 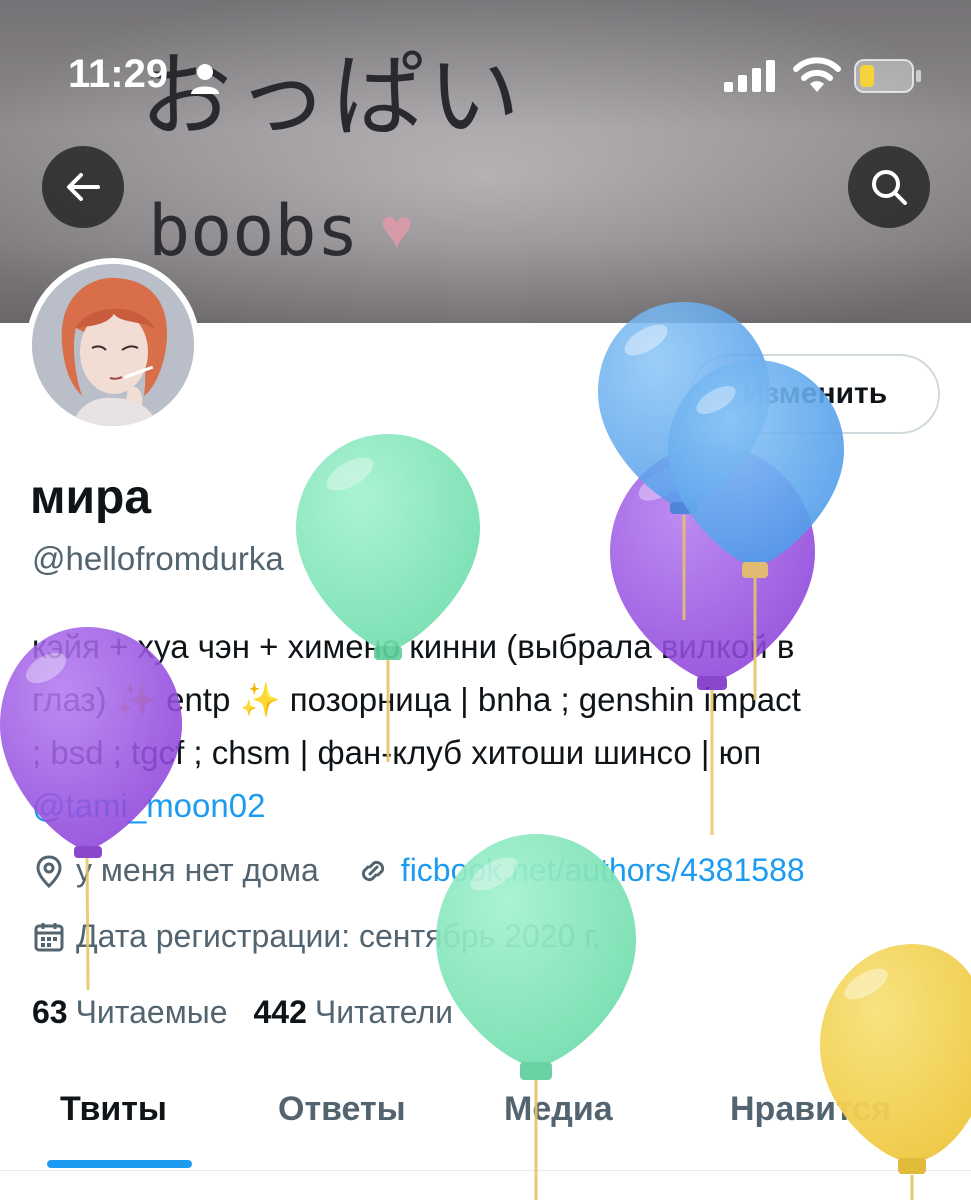 I want to click on tab-media: Медиа, so click(x=558, y=1109).